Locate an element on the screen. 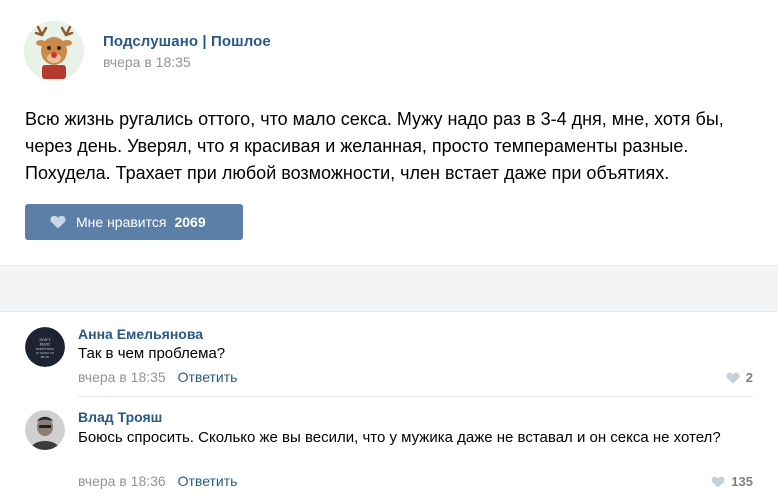  like-label: Мне нравится is located at coordinates (121, 222).